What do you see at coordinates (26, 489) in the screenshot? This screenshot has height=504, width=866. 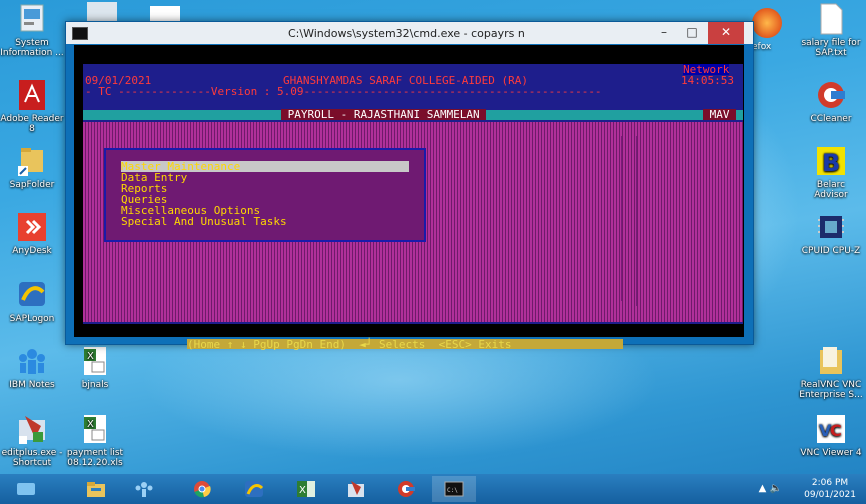 I see `start-button` at bounding box center [26, 489].